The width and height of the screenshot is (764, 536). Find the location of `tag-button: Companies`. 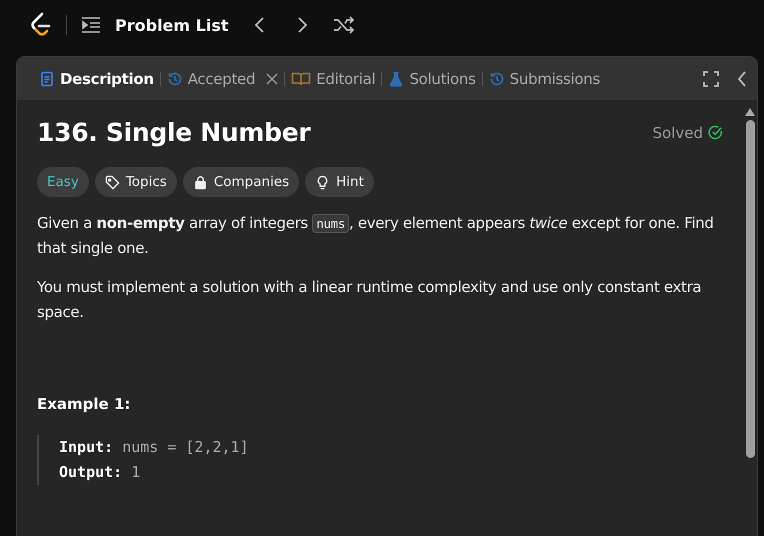

tag-button: Companies is located at coordinates (241, 182).